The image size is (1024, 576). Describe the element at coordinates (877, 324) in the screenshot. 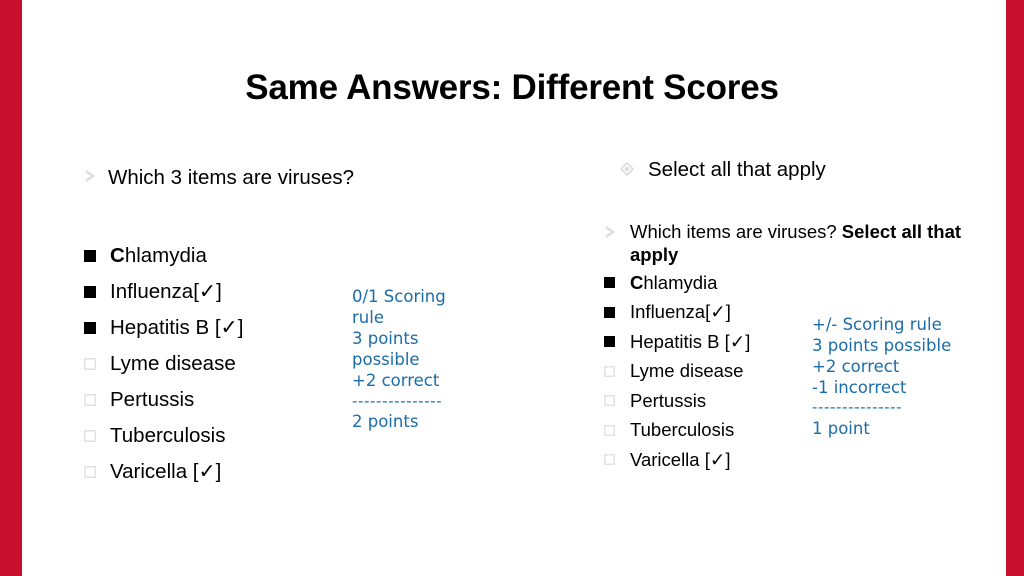

I see `scoring-rule-label: +/- Scoring rule` at that location.